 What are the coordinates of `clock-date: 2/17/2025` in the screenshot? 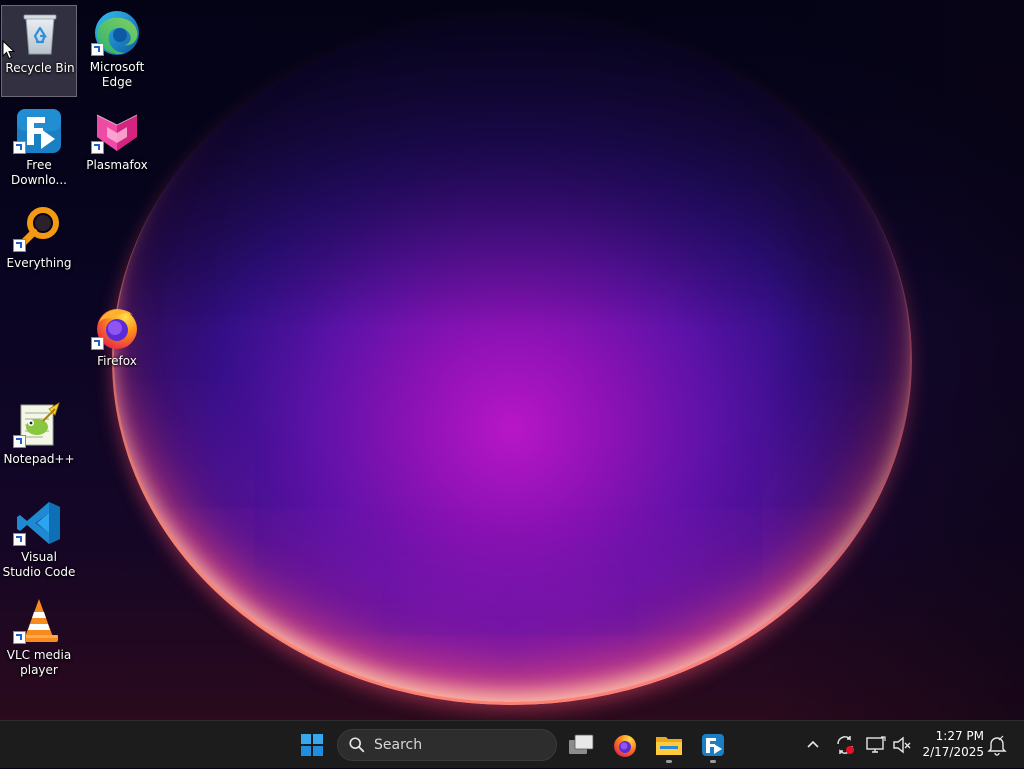 It's located at (953, 752).